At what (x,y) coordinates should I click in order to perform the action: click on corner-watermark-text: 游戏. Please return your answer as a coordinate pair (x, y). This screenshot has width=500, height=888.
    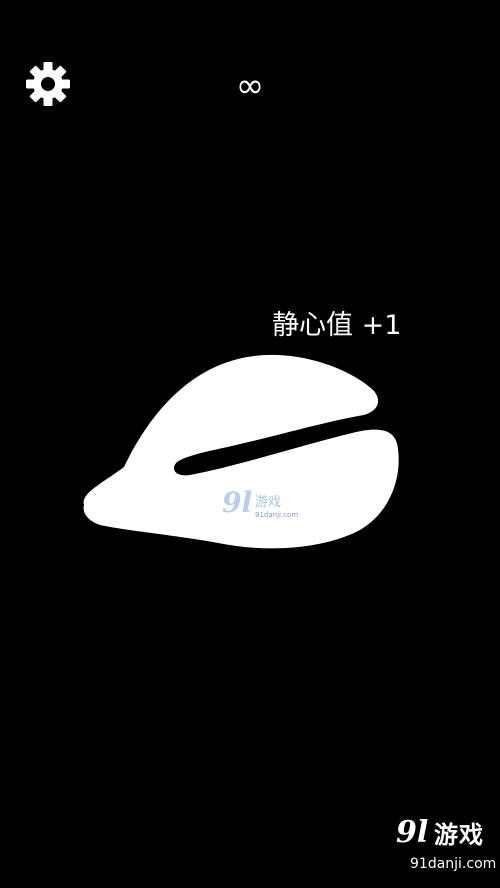
    Looking at the image, I should click on (459, 835).